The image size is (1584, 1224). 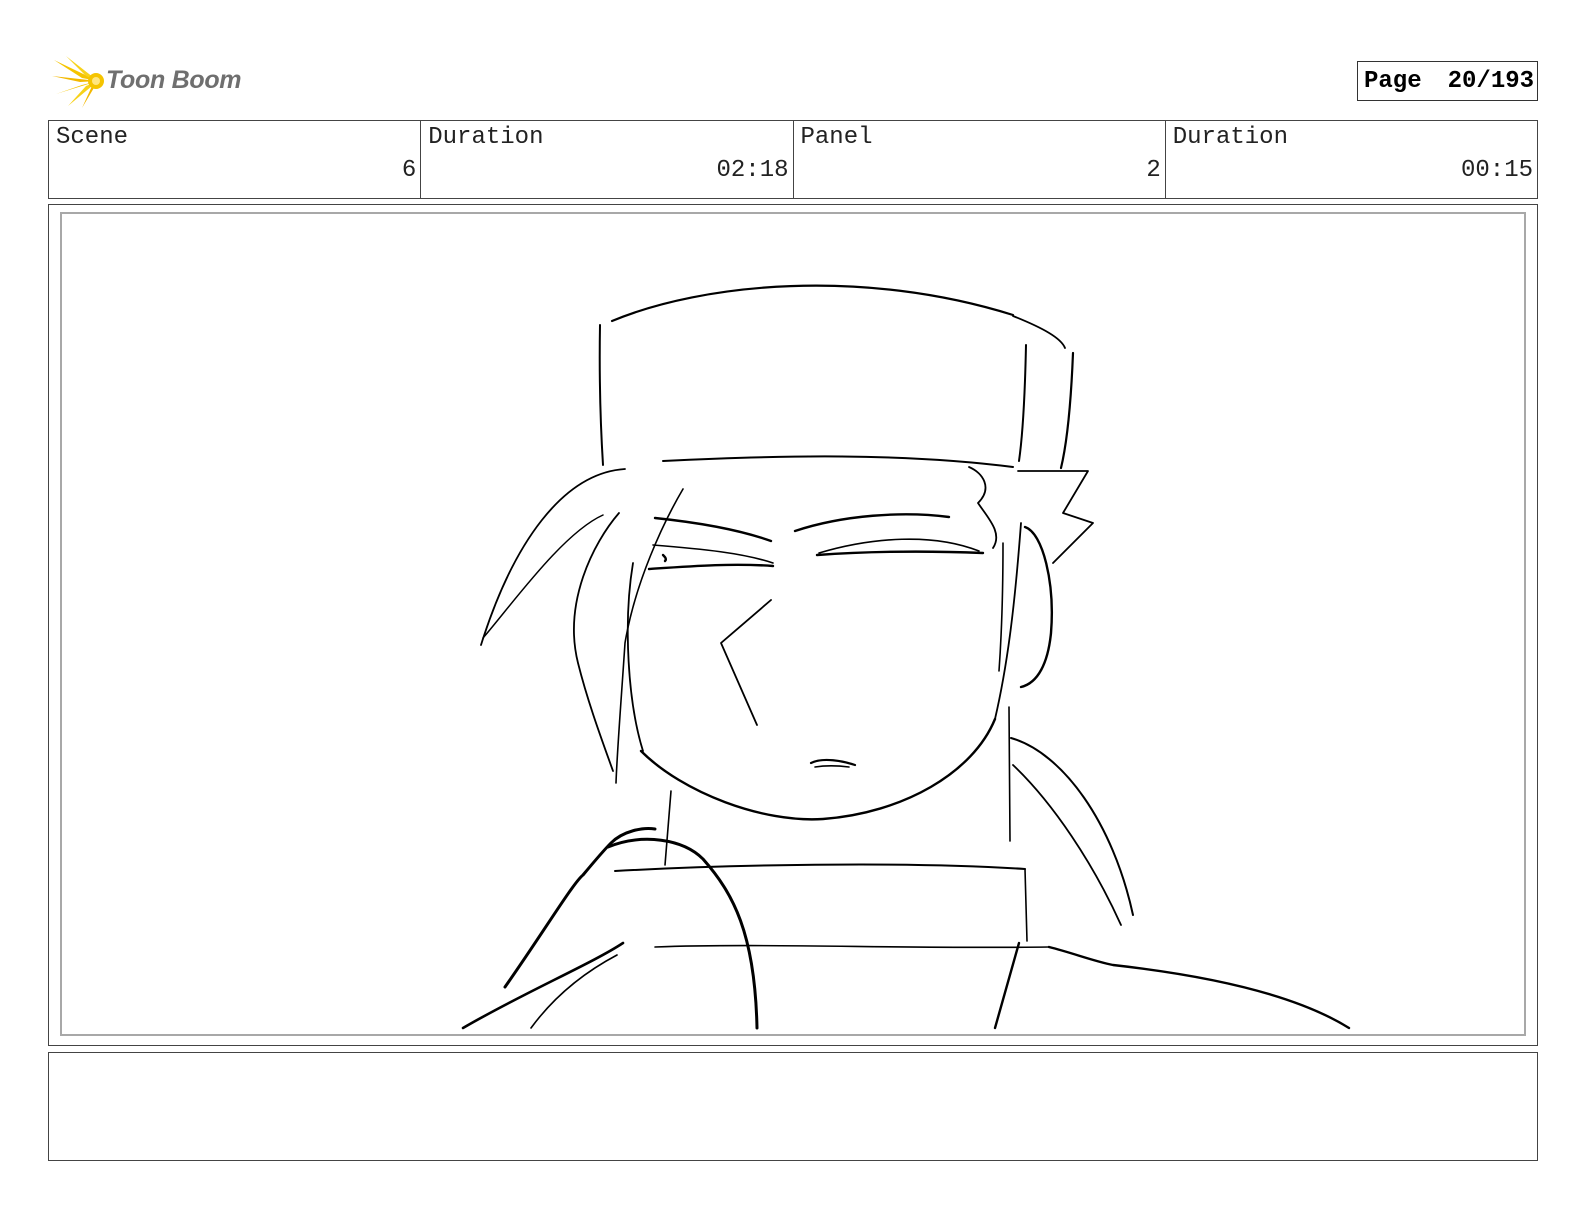 What do you see at coordinates (793, 1106) in the screenshot?
I see `panel-notes-area` at bounding box center [793, 1106].